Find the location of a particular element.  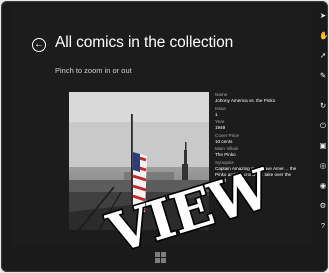

back-arrow-icon: ← is located at coordinates (39, 44).